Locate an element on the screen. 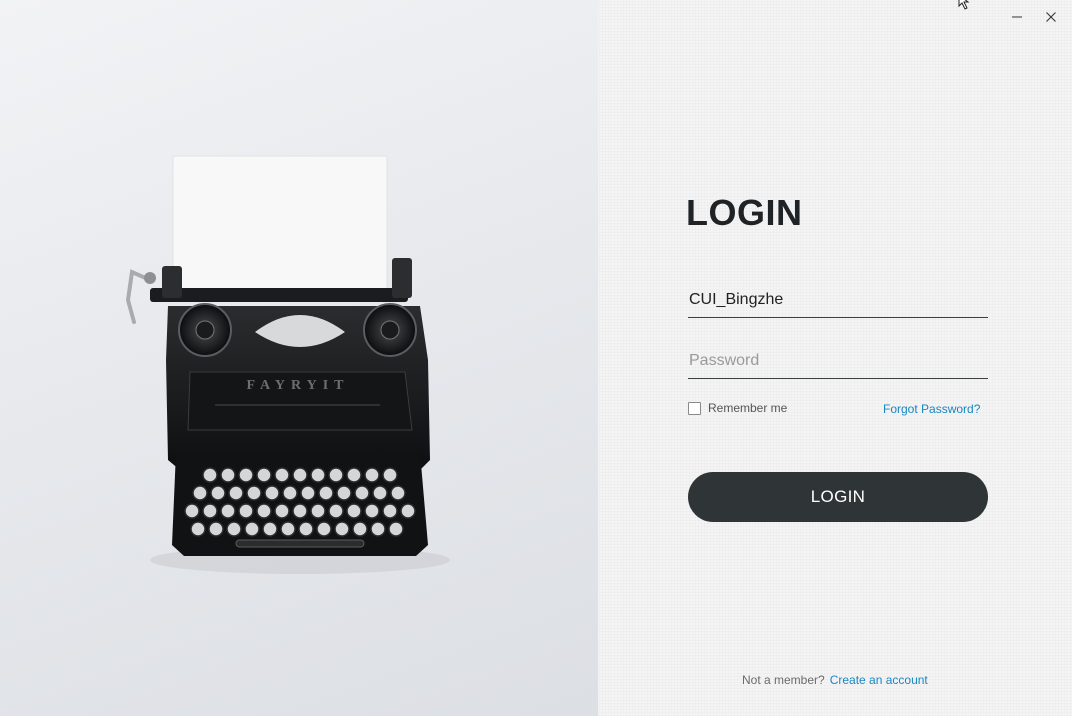  login-title: LOGIN is located at coordinates (744, 212).